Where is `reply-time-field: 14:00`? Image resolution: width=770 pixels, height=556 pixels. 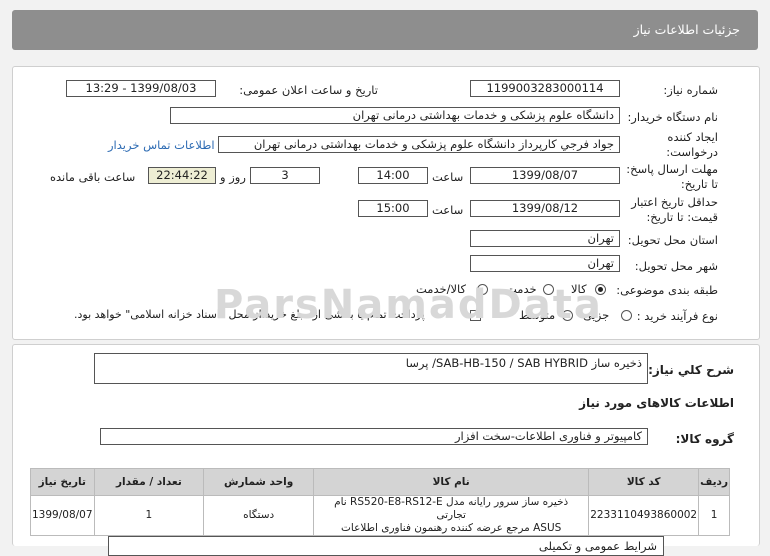 reply-time-field: 14:00 is located at coordinates (393, 175).